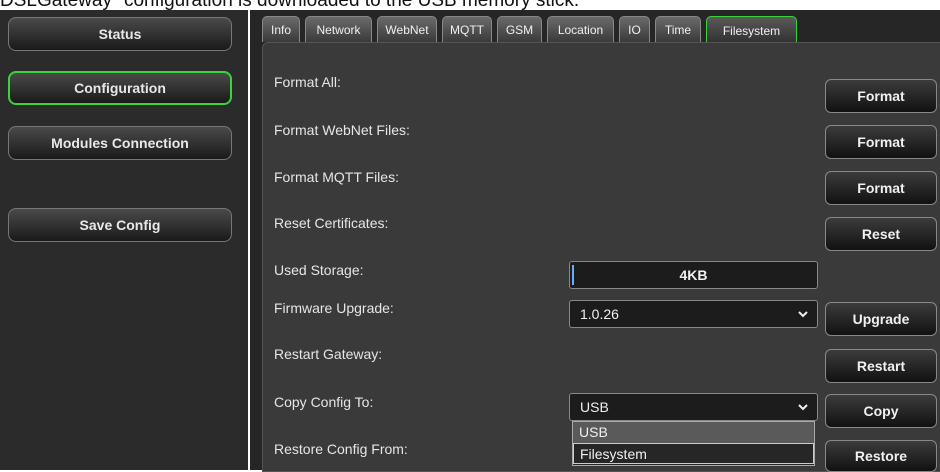 The height and width of the screenshot is (472, 940). I want to click on used-storage-value: 4KB, so click(693, 275).